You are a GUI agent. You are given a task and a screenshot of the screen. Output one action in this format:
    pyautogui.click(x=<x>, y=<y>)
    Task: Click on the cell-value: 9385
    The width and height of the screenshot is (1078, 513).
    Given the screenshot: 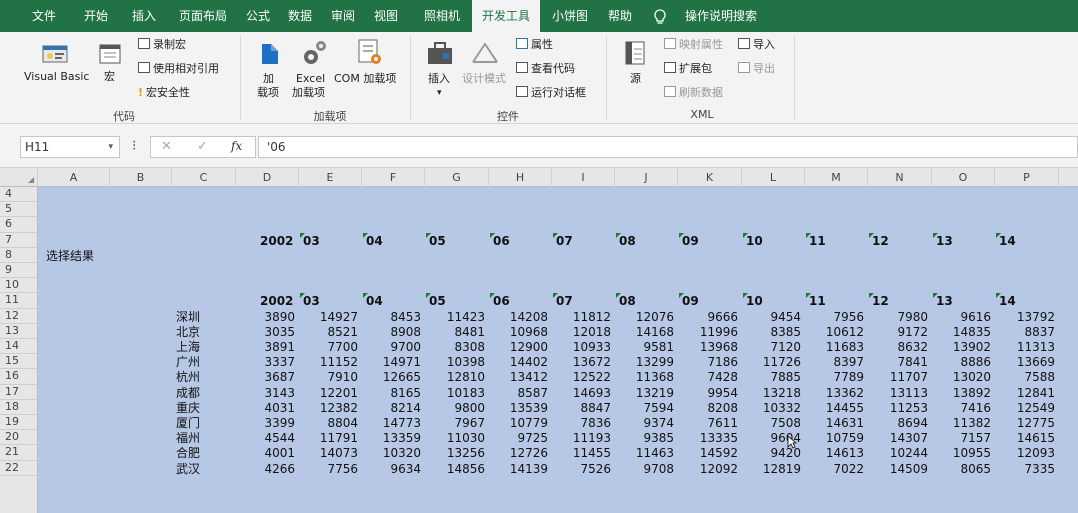 What is the action you would take?
    pyautogui.click(x=644, y=438)
    